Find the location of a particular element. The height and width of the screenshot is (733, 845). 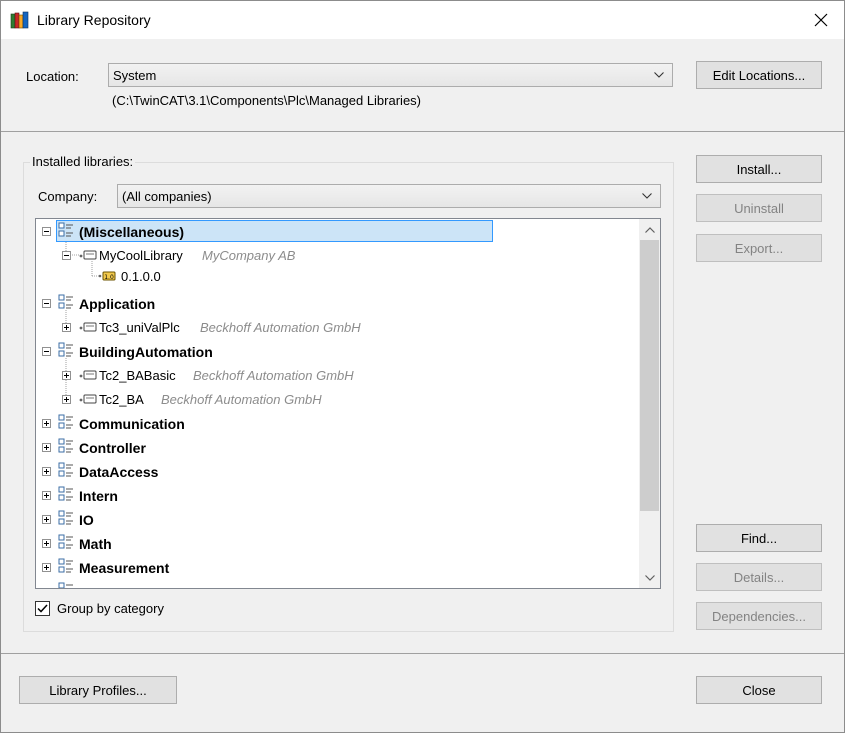

group-by-category-checkbox is located at coordinates (42, 608).